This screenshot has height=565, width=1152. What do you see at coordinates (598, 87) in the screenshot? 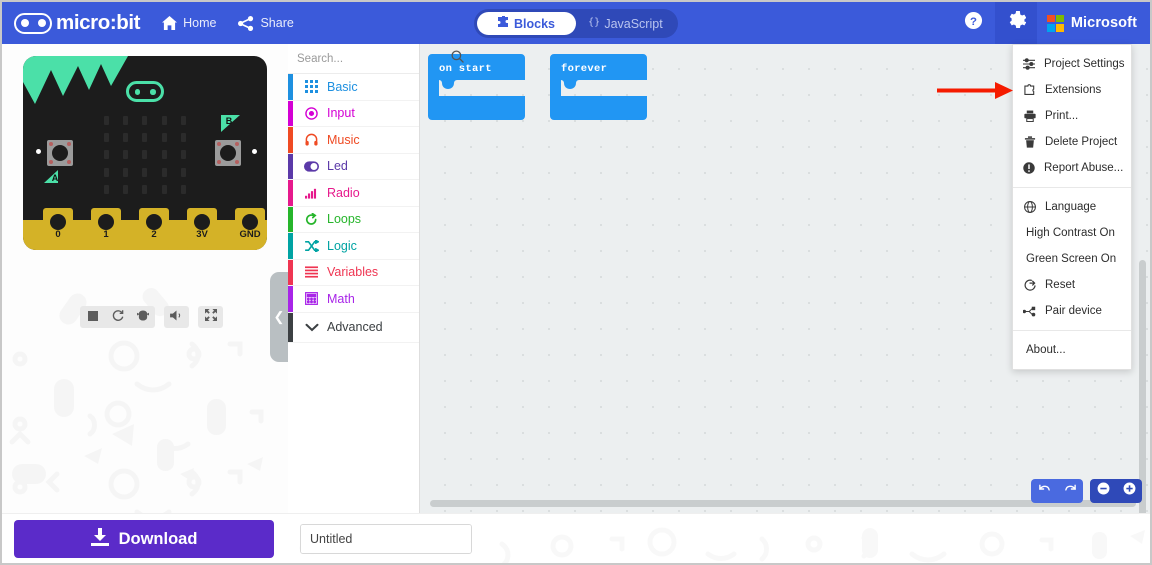
I see `block-forever: forever` at bounding box center [598, 87].